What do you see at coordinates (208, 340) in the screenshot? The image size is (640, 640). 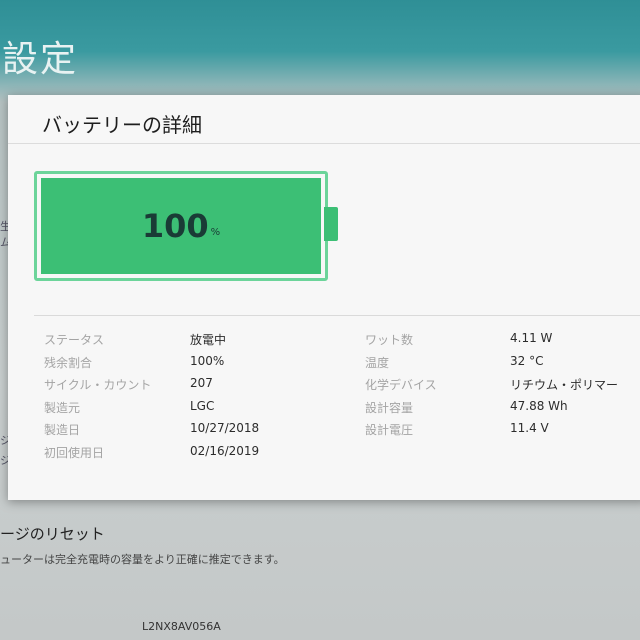 I see `detail-value-status: 放電中` at bounding box center [208, 340].